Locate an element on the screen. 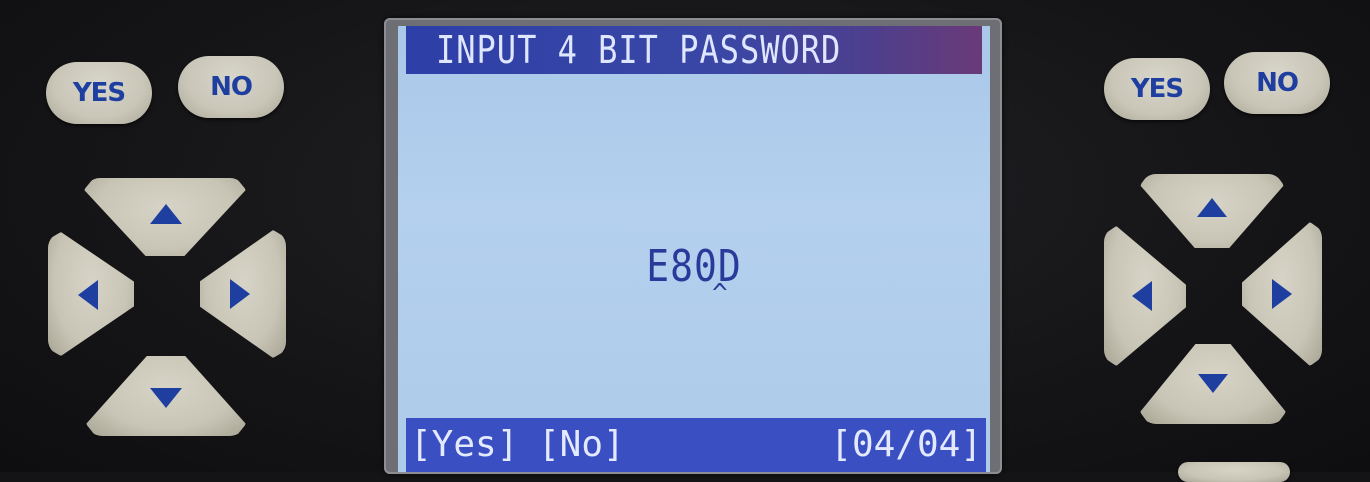 This screenshot has width=1370, height=482. right-button-left is located at coordinates (243, 294).